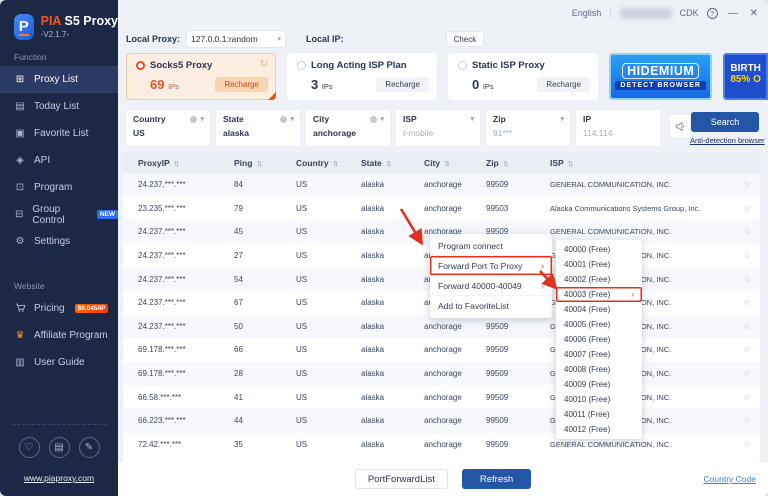  I want to click on local-proxy-select: 127.0.0.1:random ▾, so click(236, 39).